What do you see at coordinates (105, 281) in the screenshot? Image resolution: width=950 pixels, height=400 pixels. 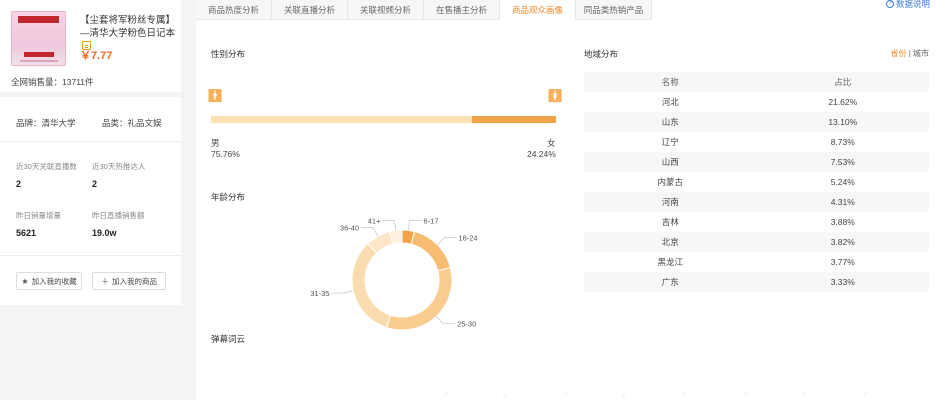 I see `plus-icon: ＋` at bounding box center [105, 281].